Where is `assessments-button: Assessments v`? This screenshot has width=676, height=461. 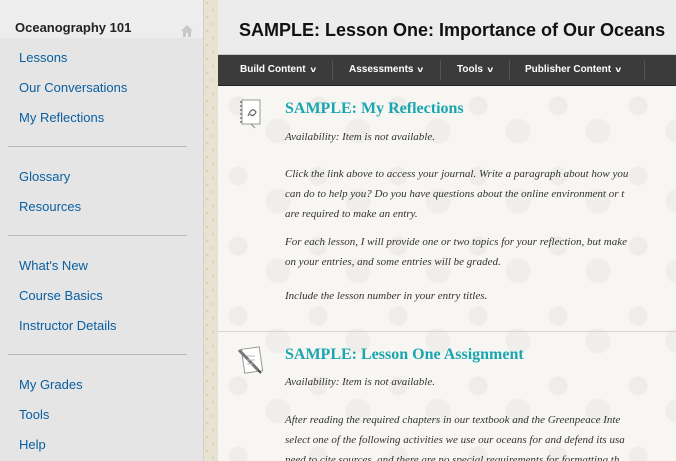 assessments-button: Assessments v is located at coordinates (386, 70).